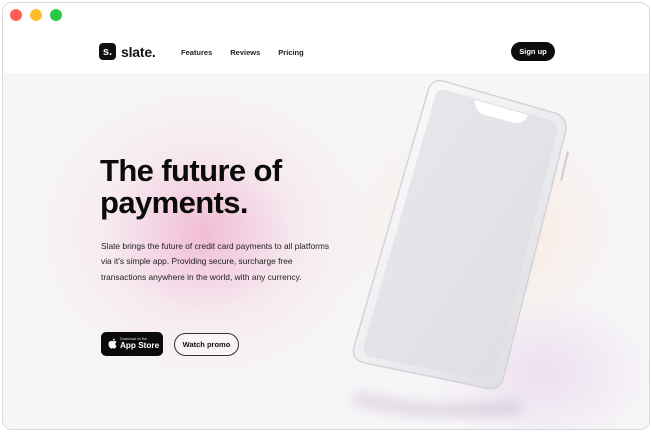 This screenshot has height=432, width=652. I want to click on hero-headline: The future of payments., so click(220, 187).